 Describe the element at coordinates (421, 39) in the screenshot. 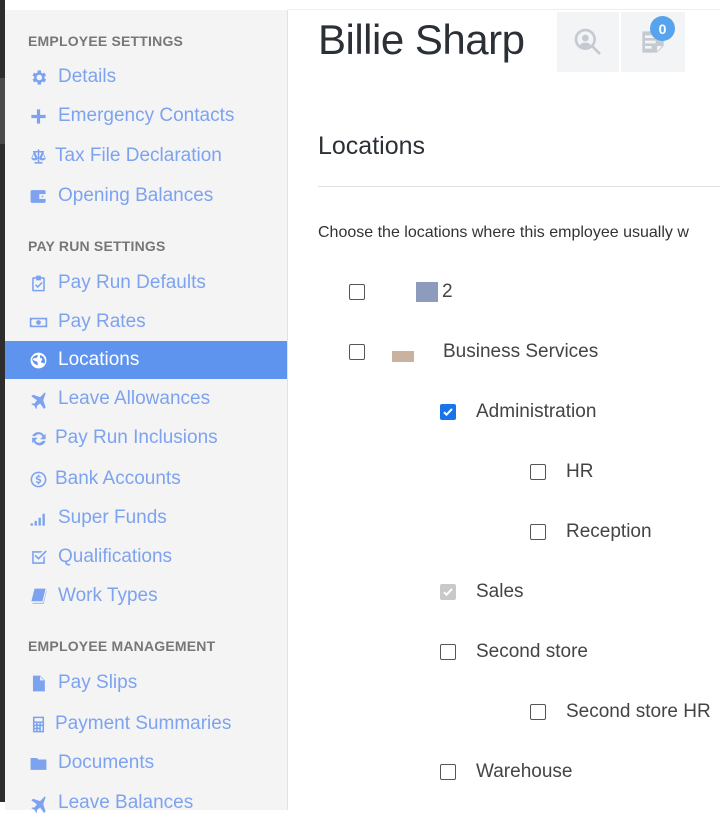

I see `page-title: Billie Sharp` at that location.